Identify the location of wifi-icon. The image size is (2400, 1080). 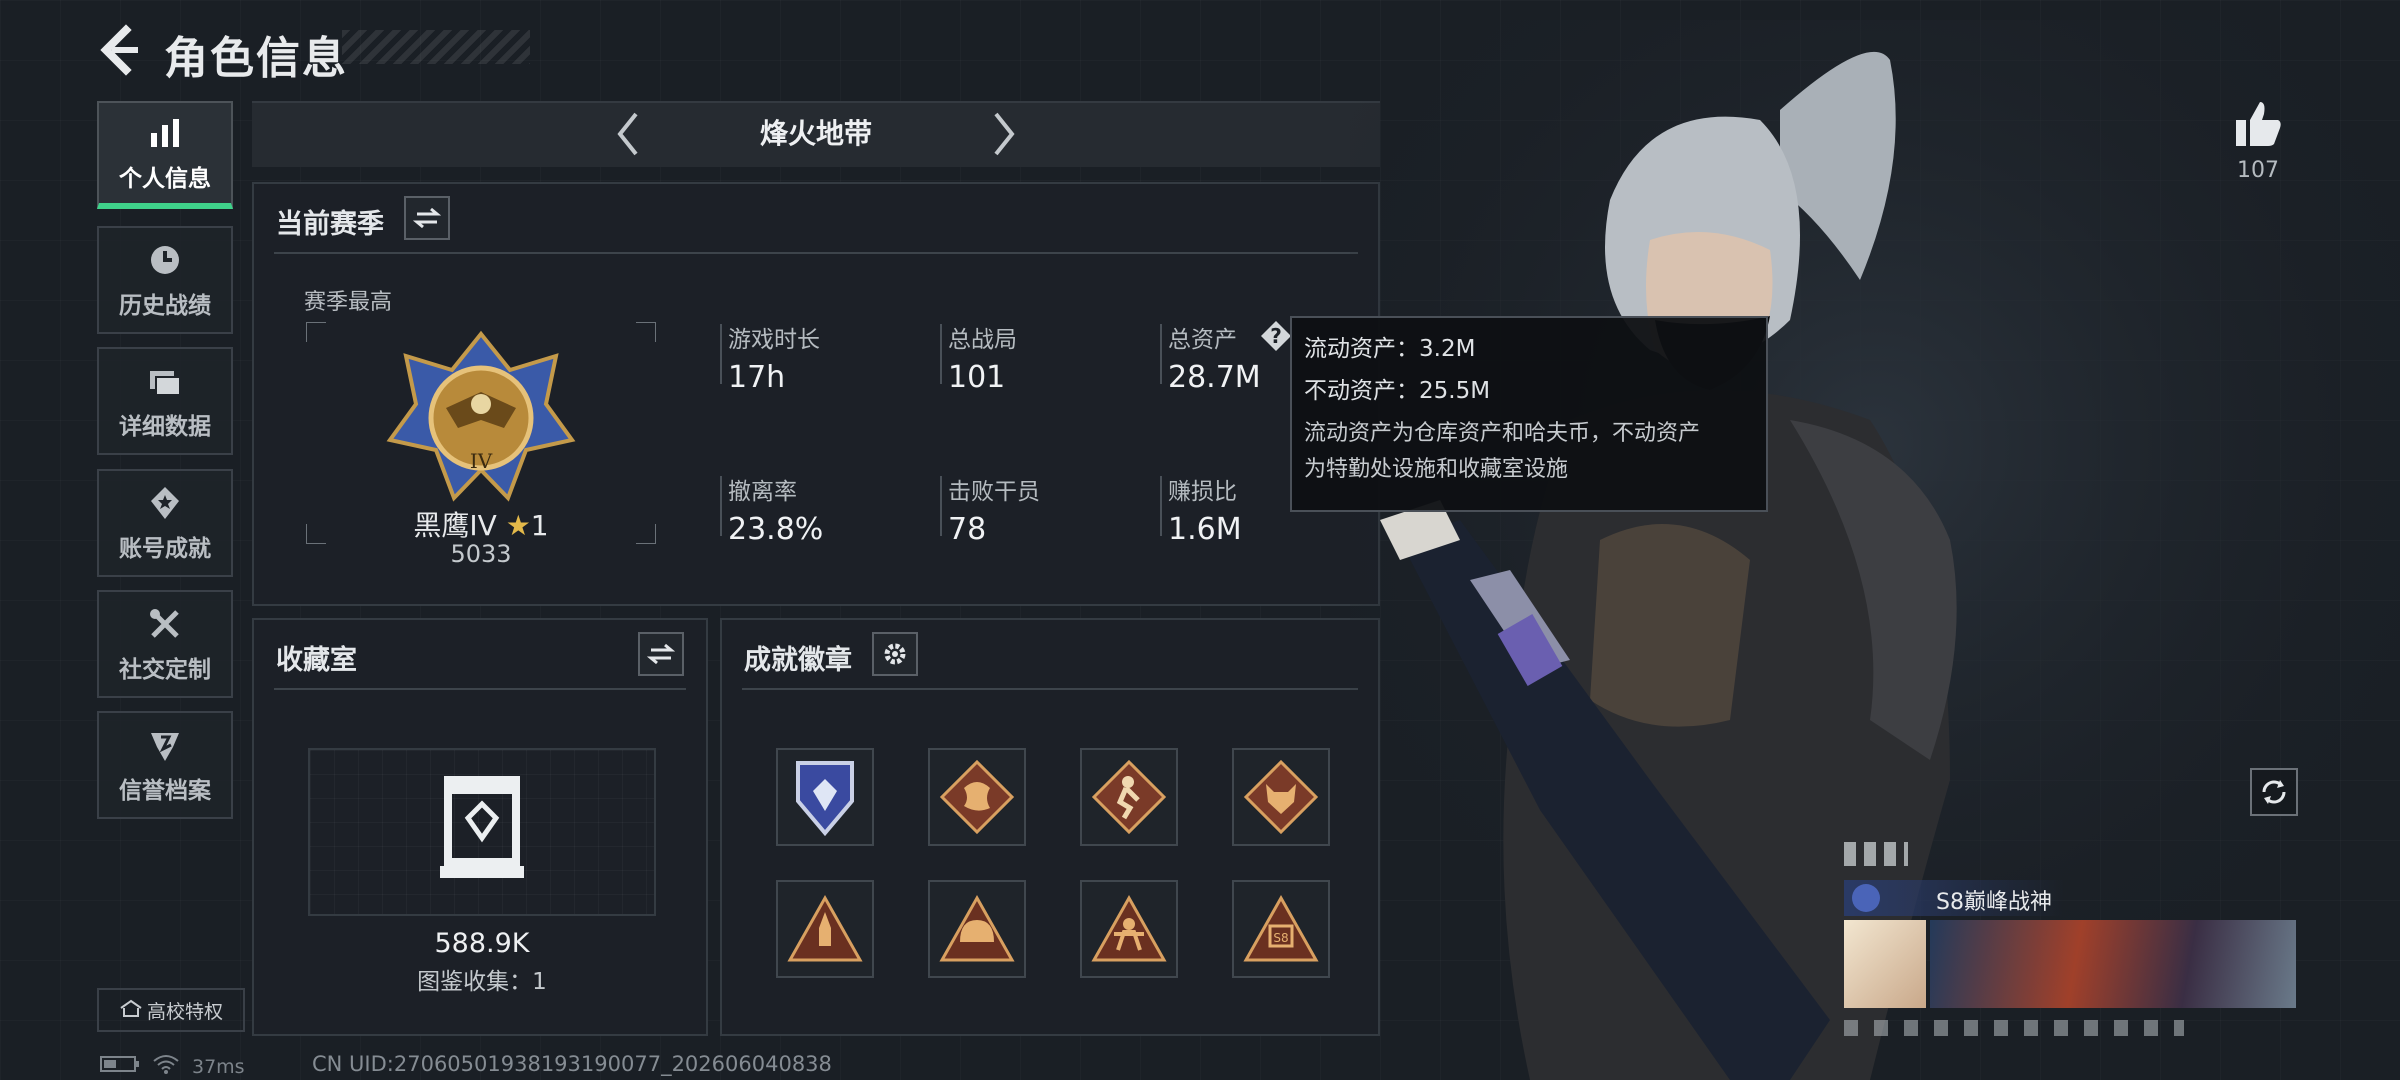
(166, 1066).